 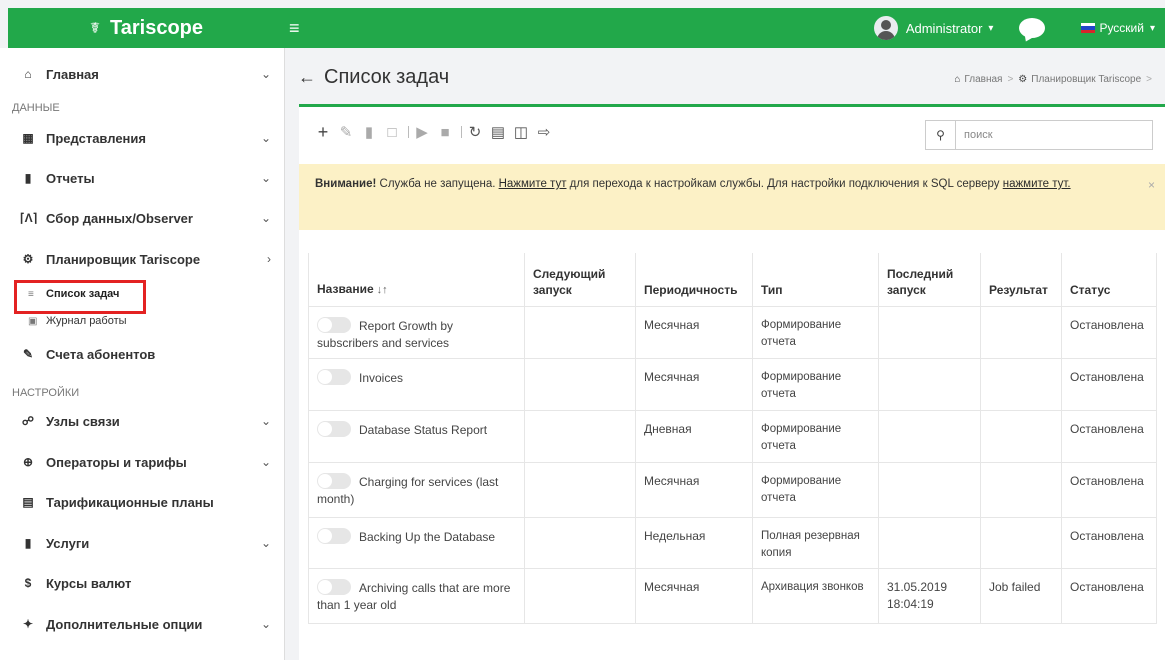 I want to click on sidebar-item-label: Узлы связи, so click(x=83, y=421).